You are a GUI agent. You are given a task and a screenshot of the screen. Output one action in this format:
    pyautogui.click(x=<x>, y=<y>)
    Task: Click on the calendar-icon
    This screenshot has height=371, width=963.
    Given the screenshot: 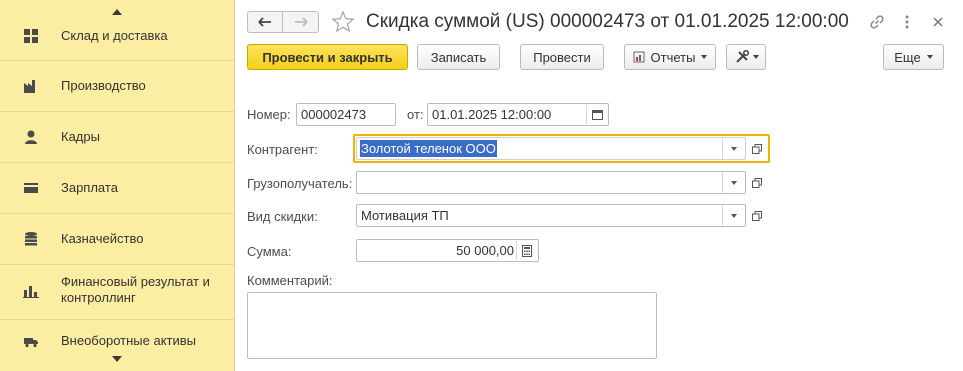 What is the action you would take?
    pyautogui.click(x=597, y=115)
    